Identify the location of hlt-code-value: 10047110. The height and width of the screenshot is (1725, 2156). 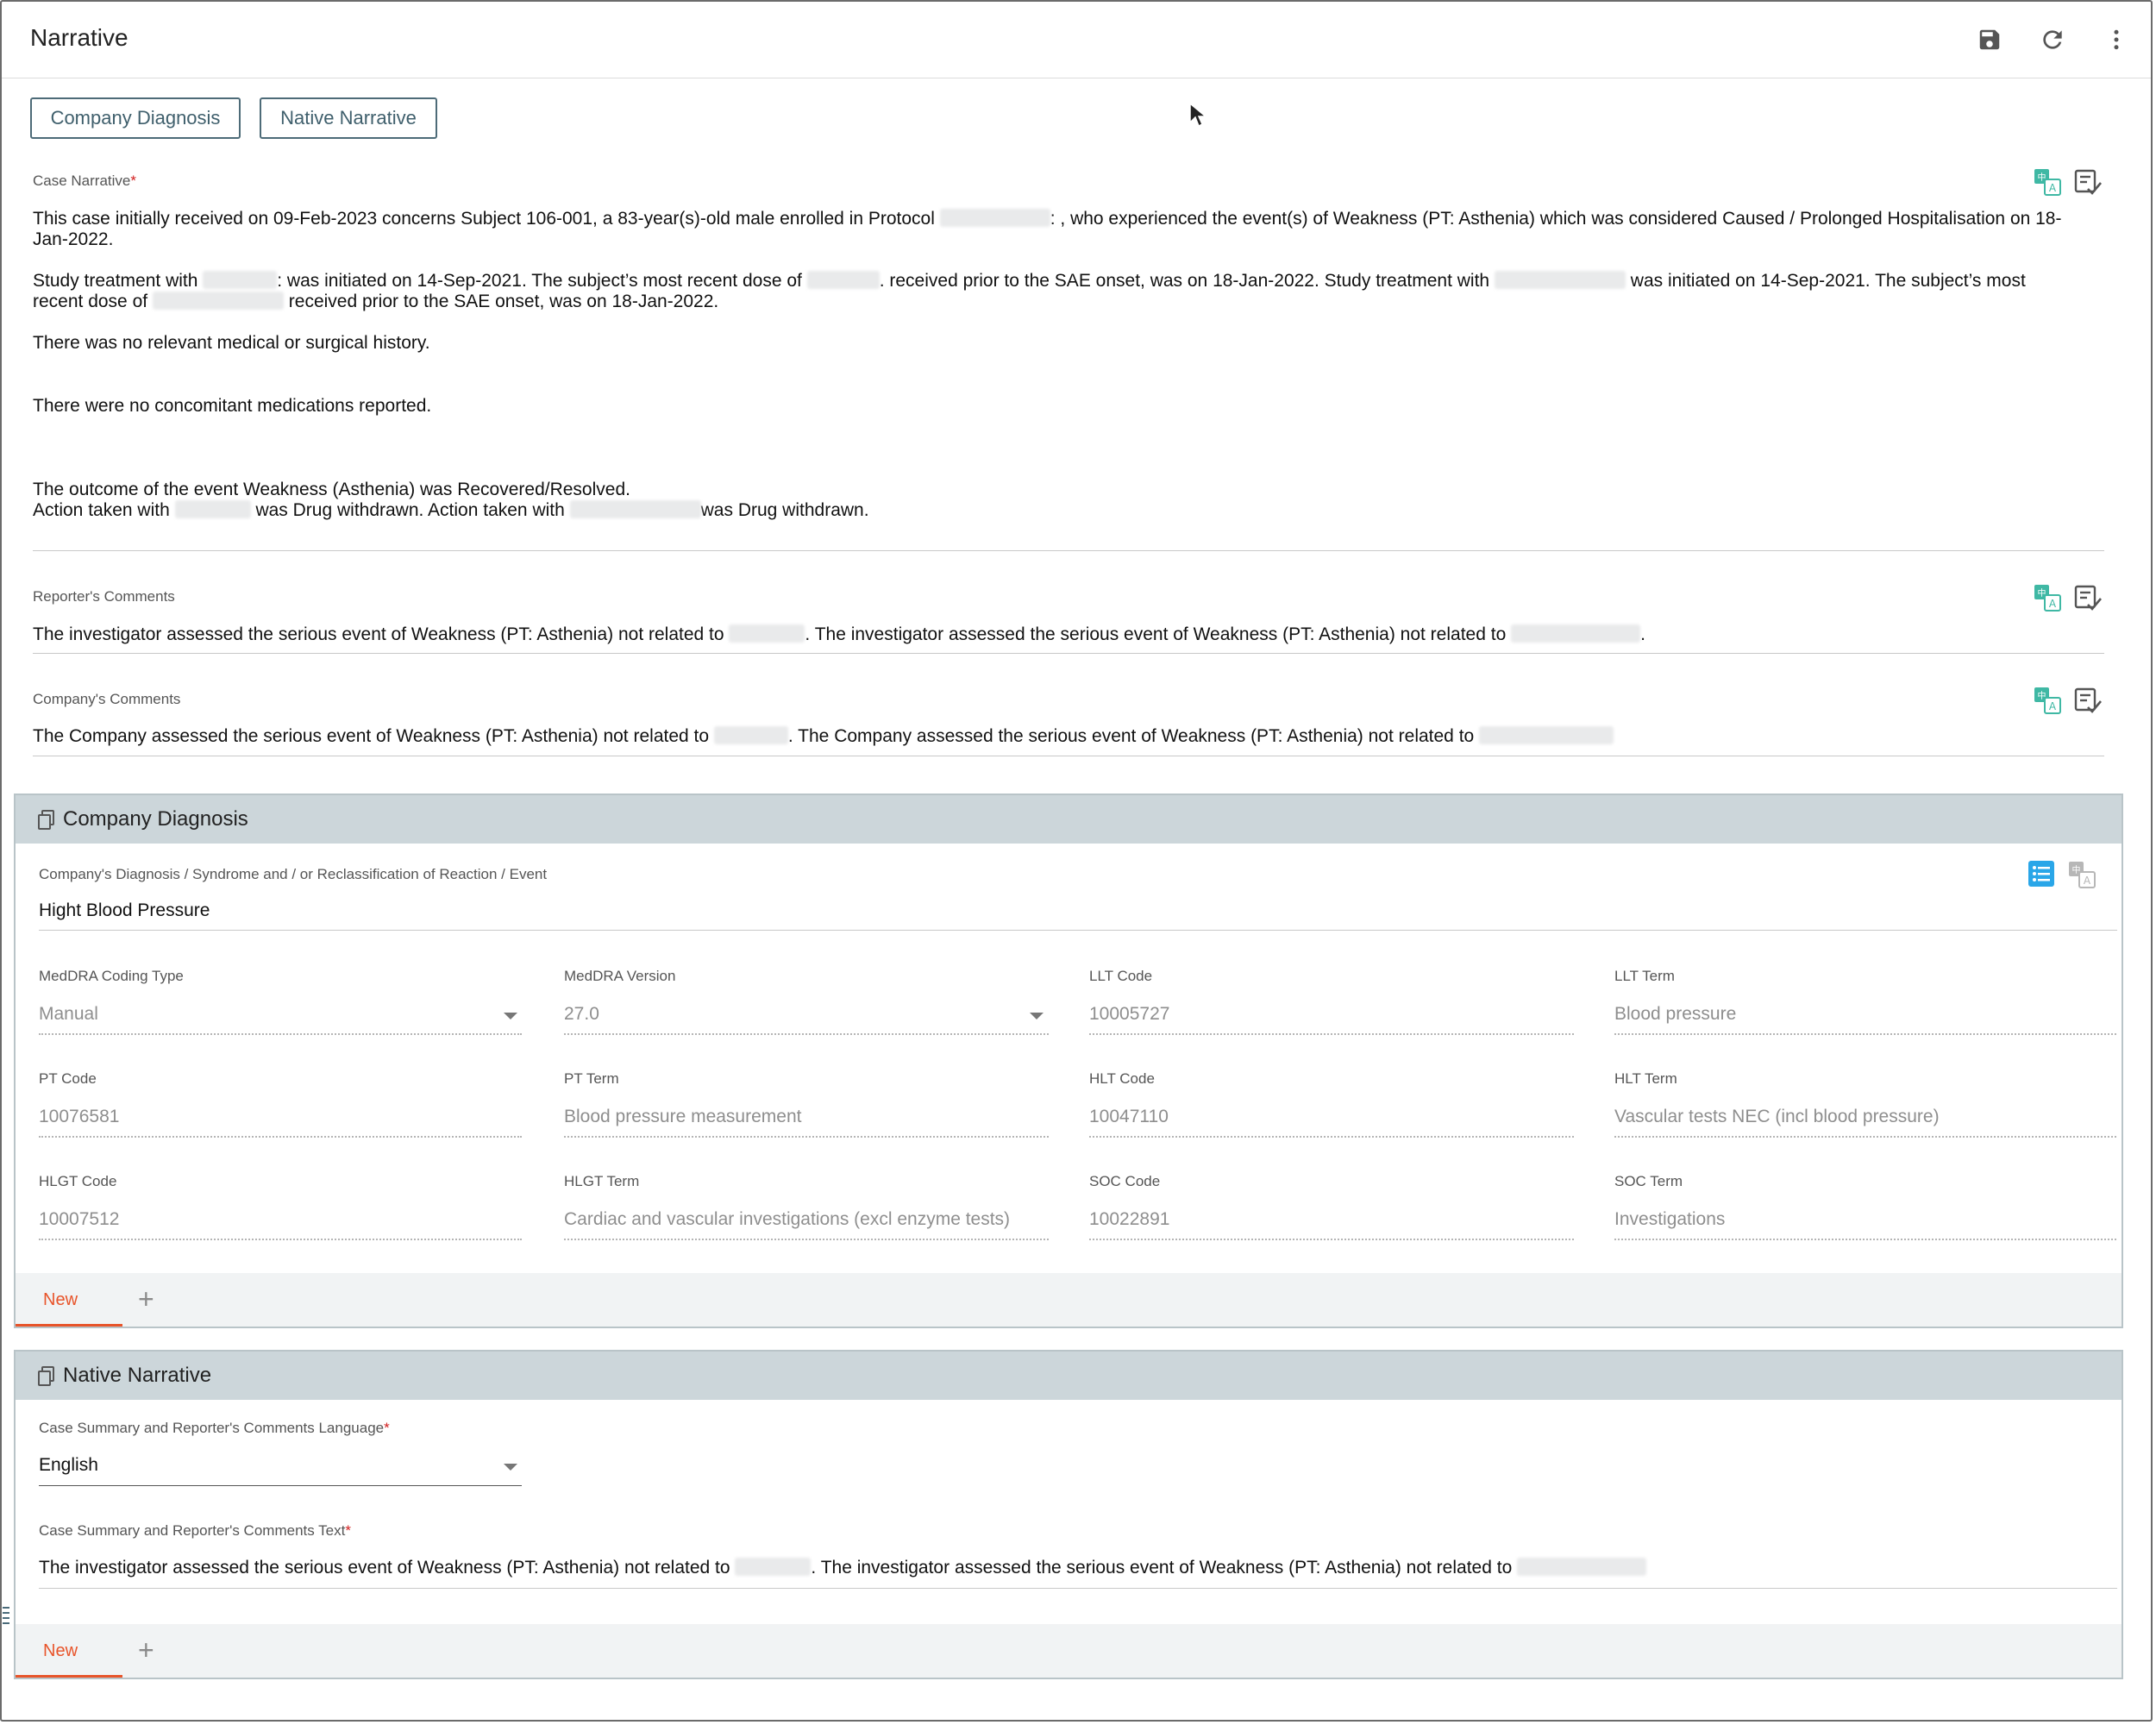
(1129, 1117).